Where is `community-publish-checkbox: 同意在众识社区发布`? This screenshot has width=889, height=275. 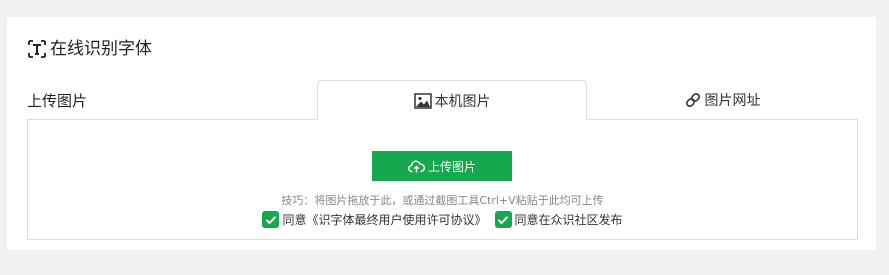
community-publish-checkbox: 同意在众识社区发布 is located at coordinates (558, 219).